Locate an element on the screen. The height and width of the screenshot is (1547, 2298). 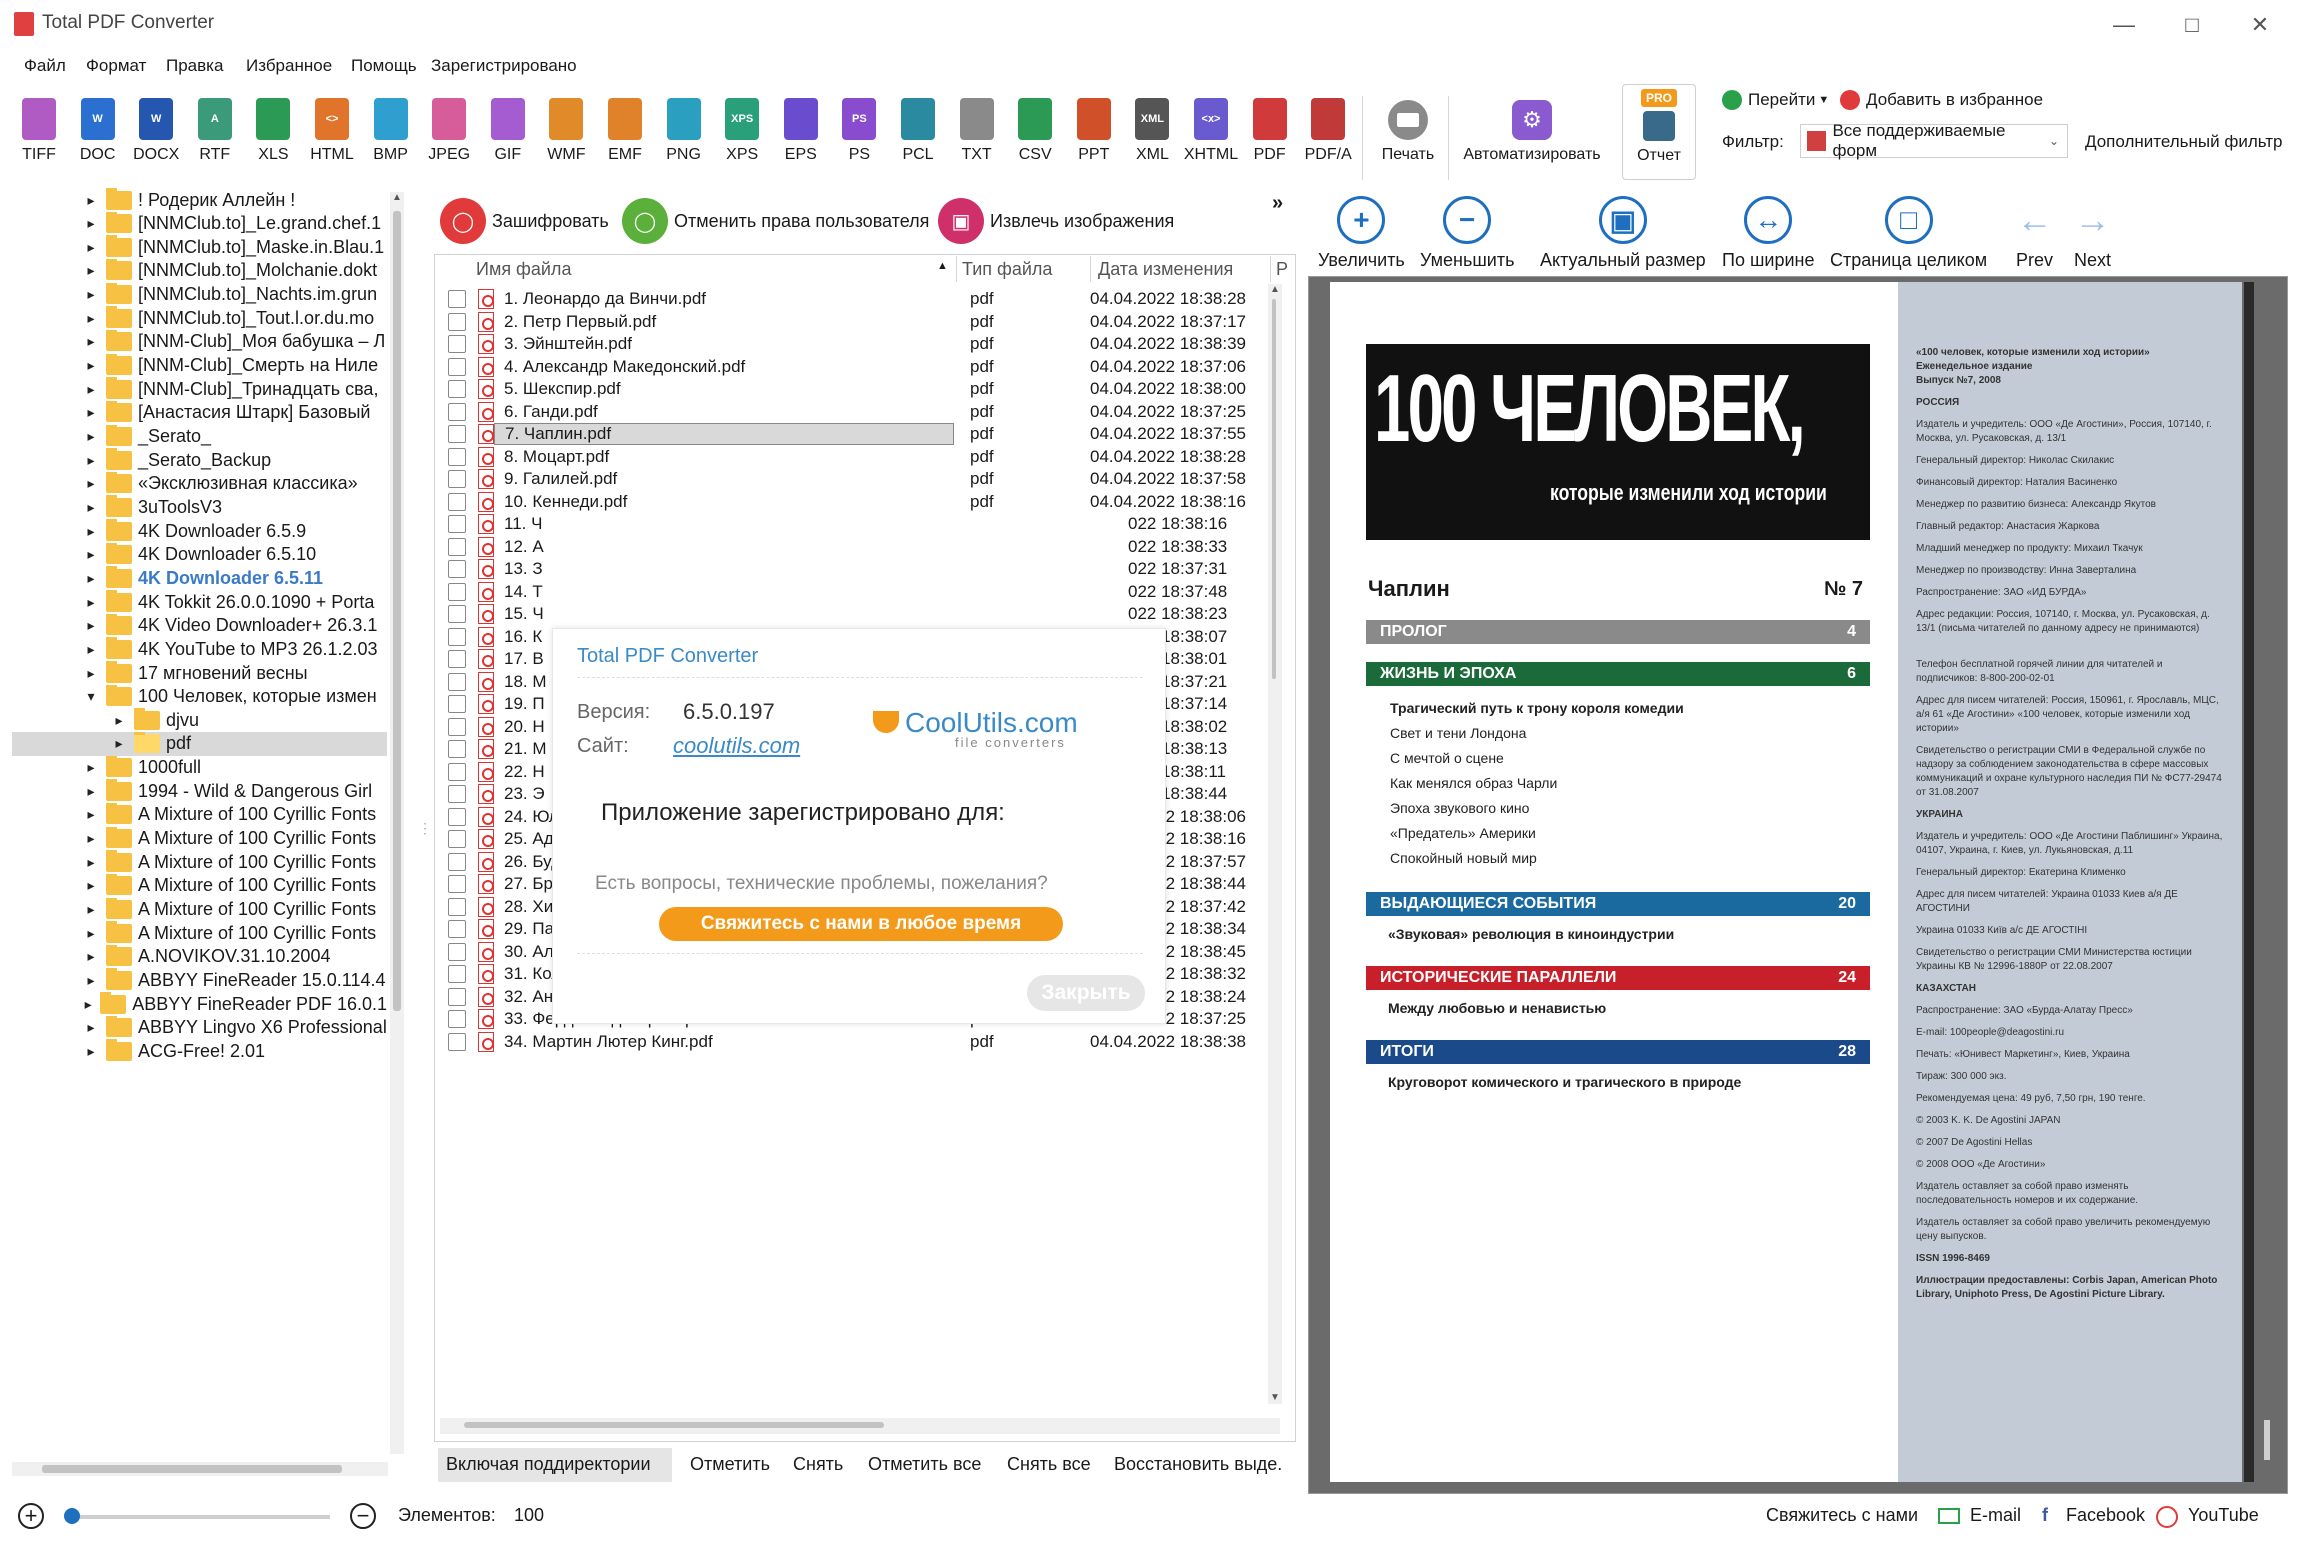
tree-node: ▾ 100 Человек, которые измен is located at coordinates (199, 696).